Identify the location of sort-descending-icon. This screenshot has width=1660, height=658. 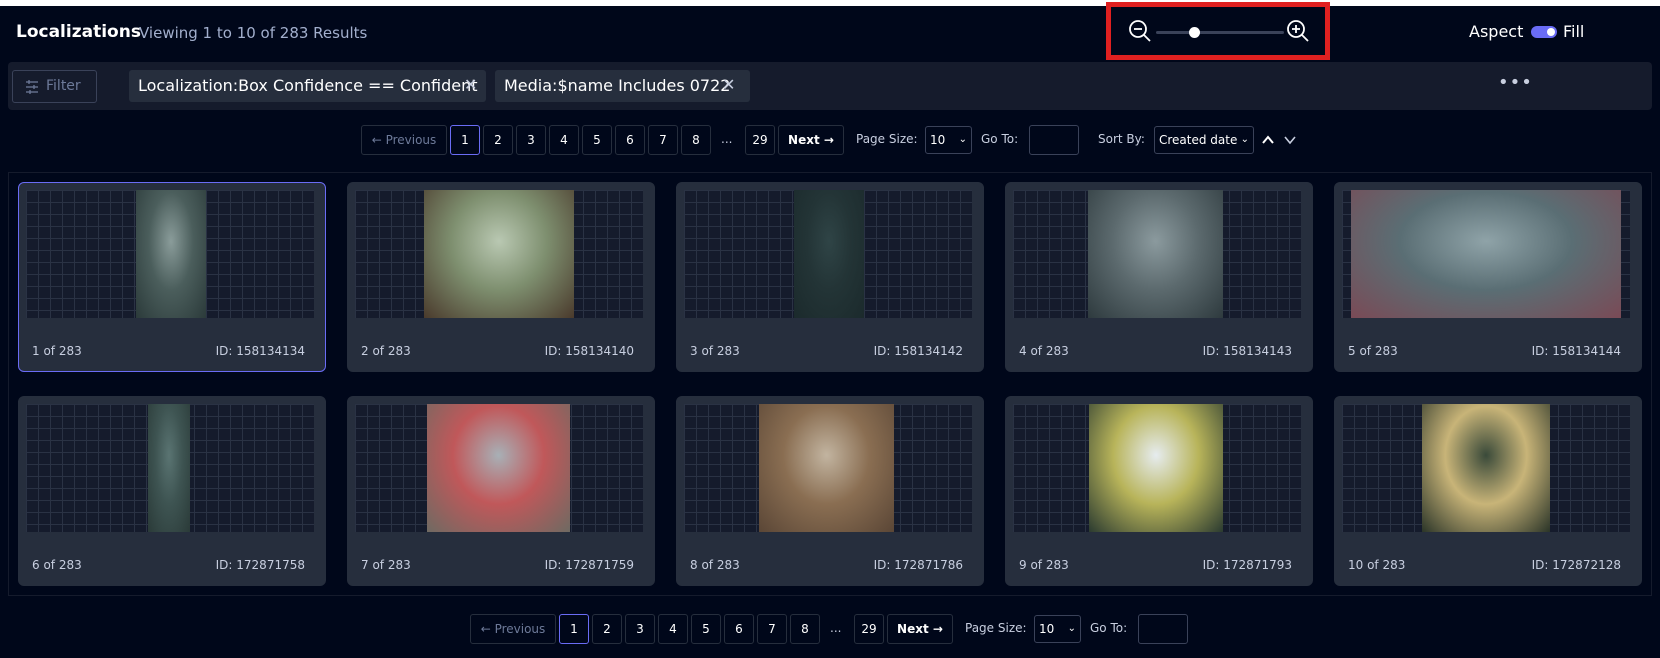
(1290, 140).